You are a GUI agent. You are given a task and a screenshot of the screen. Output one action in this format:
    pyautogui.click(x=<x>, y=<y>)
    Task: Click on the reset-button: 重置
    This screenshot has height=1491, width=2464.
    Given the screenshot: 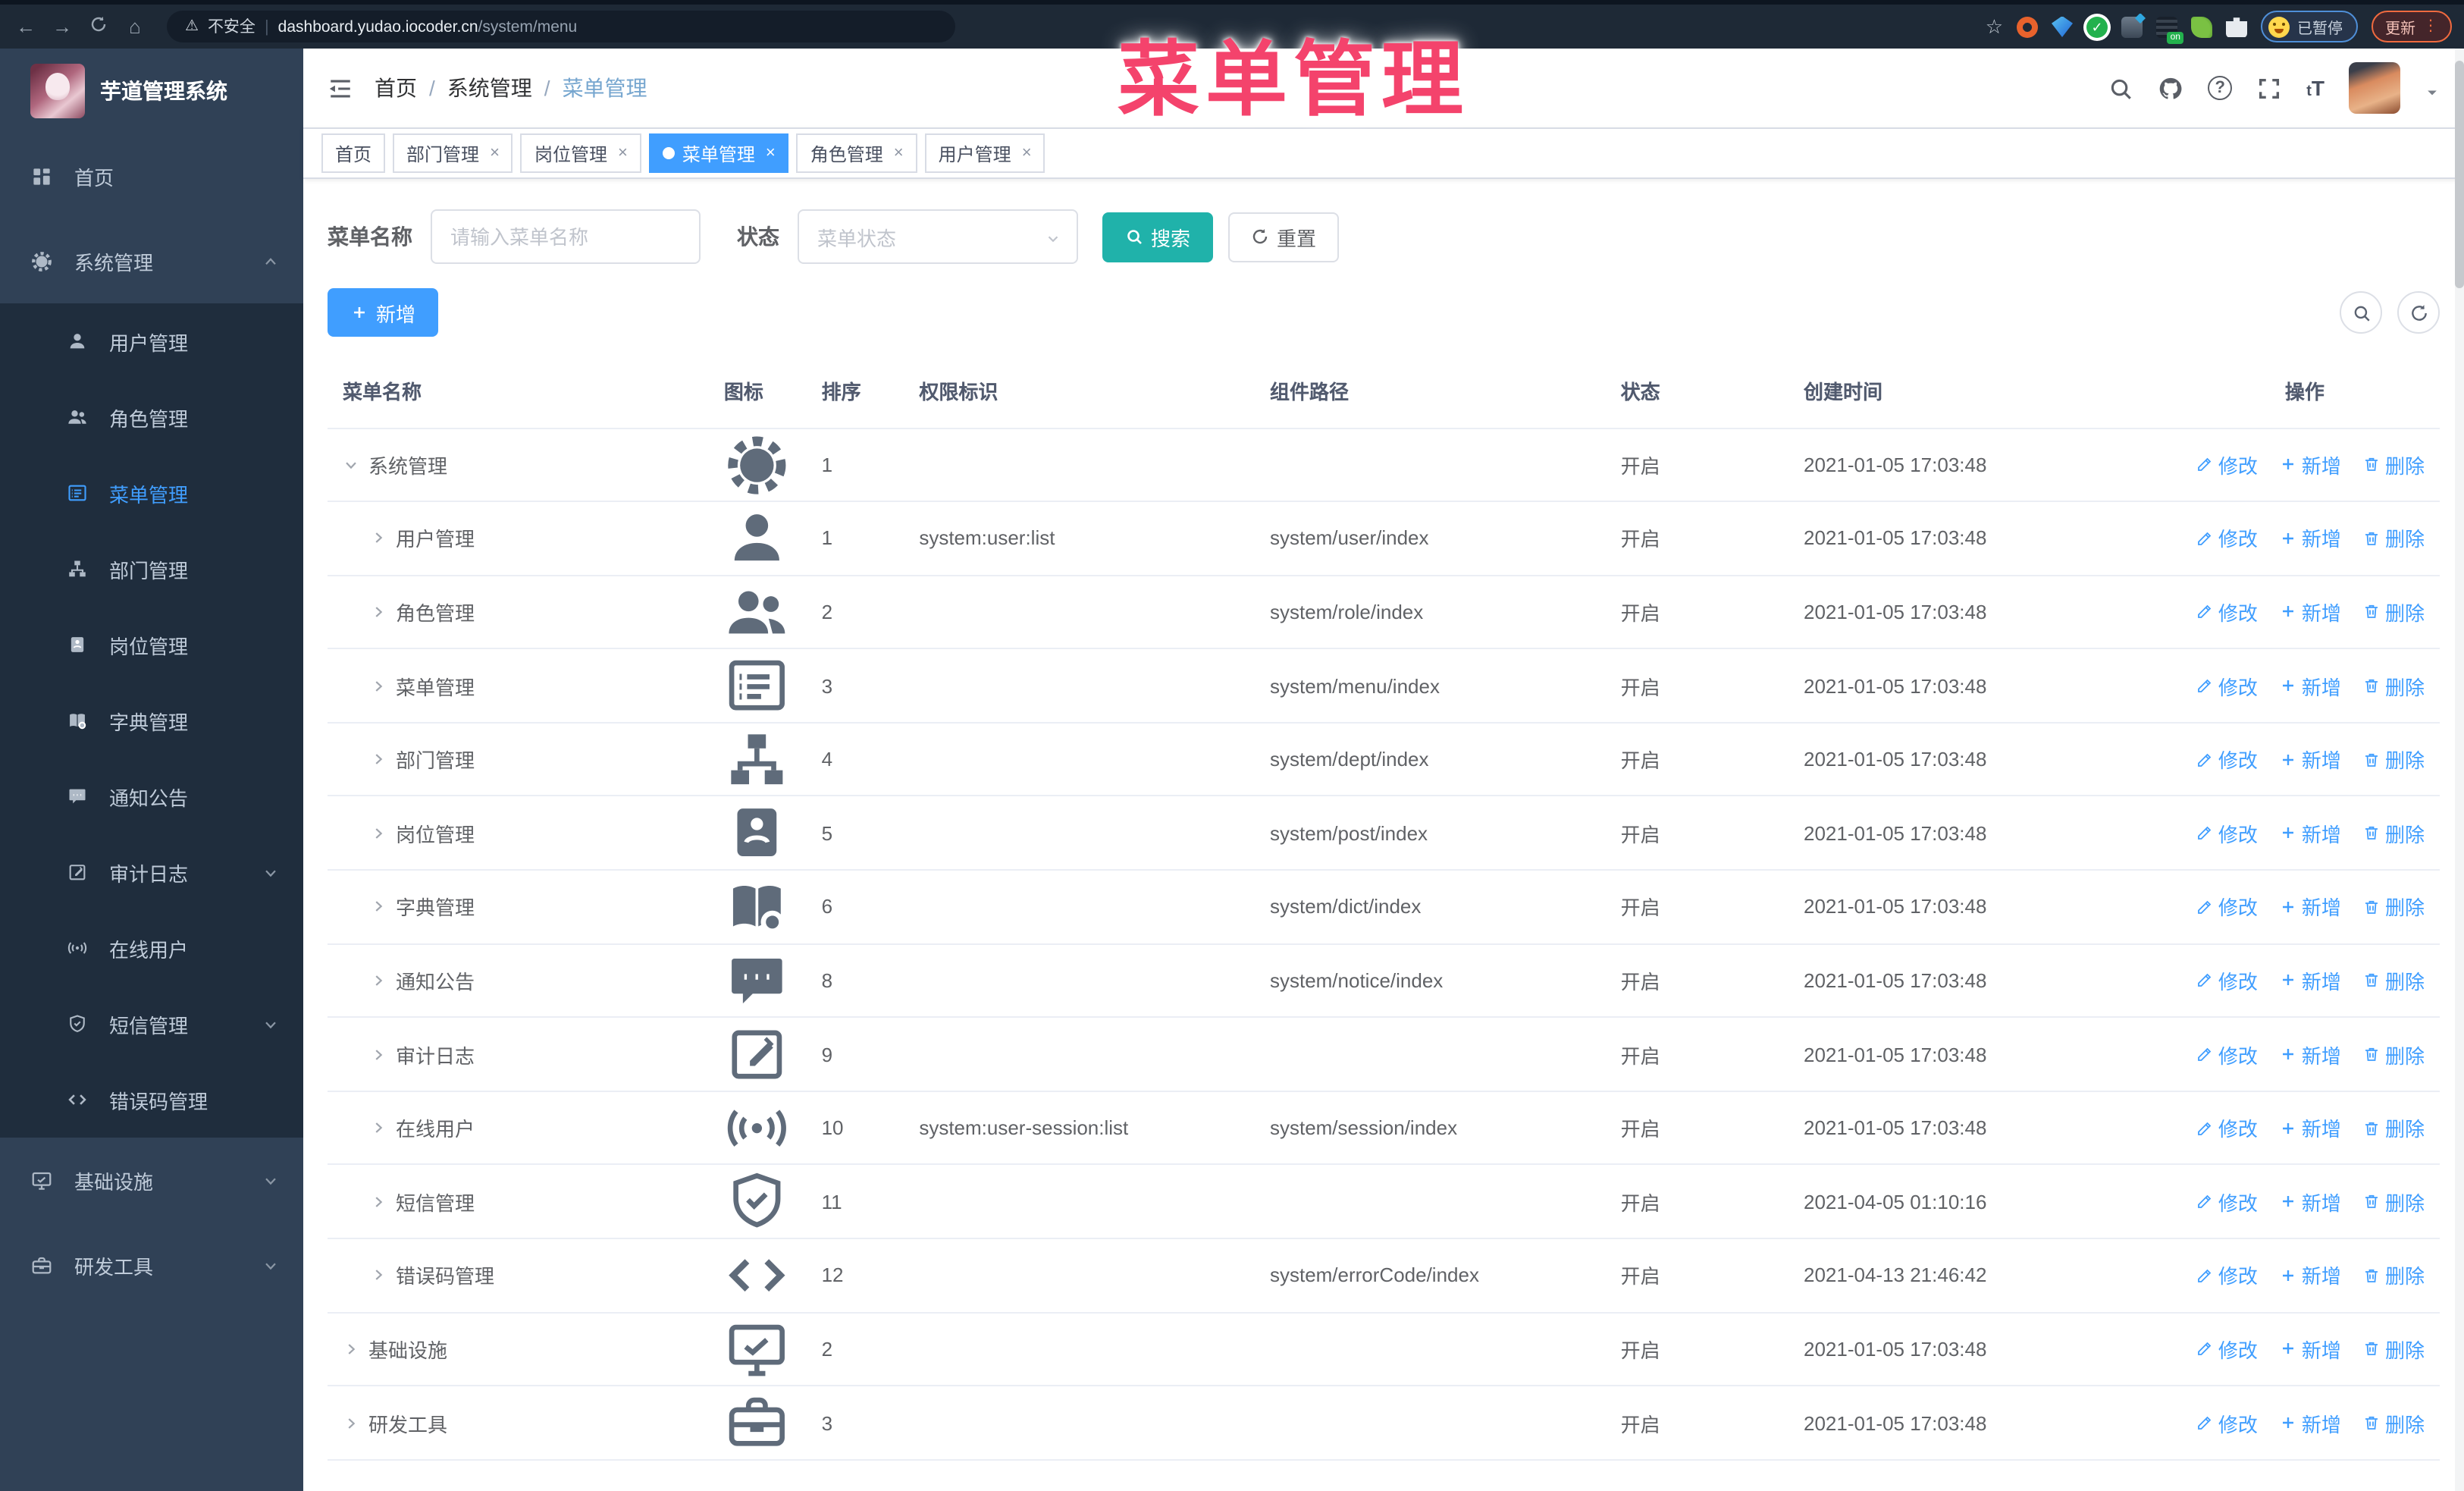 What is the action you would take?
    pyautogui.click(x=1284, y=237)
    